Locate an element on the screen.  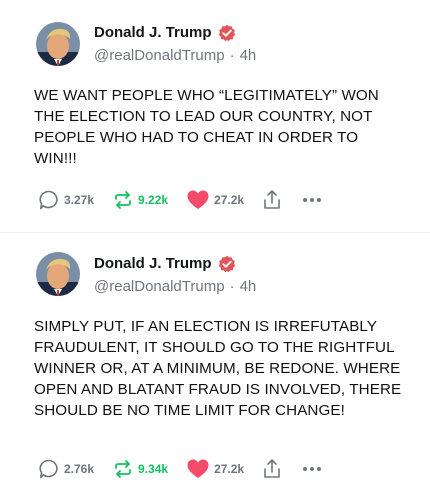
repost-button: 9.22k is located at coordinates (140, 200).